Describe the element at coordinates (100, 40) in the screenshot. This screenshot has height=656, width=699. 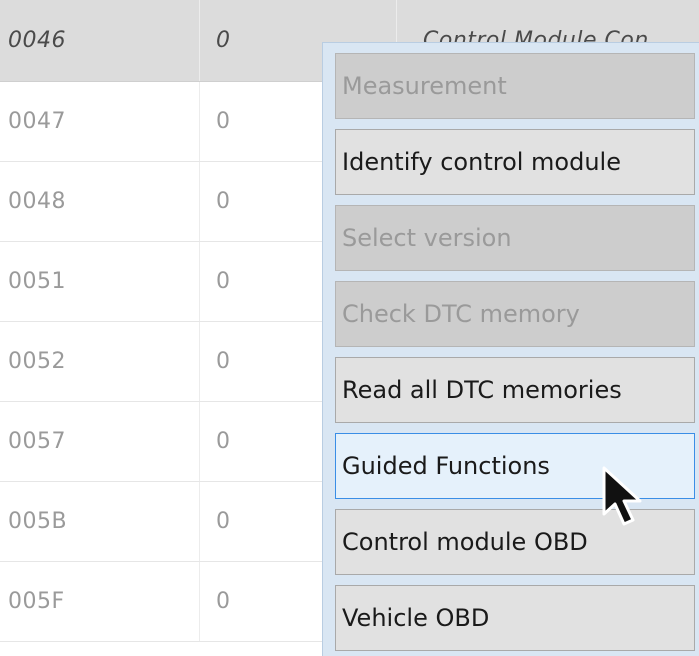
I see `module-id-cell: 0046` at that location.